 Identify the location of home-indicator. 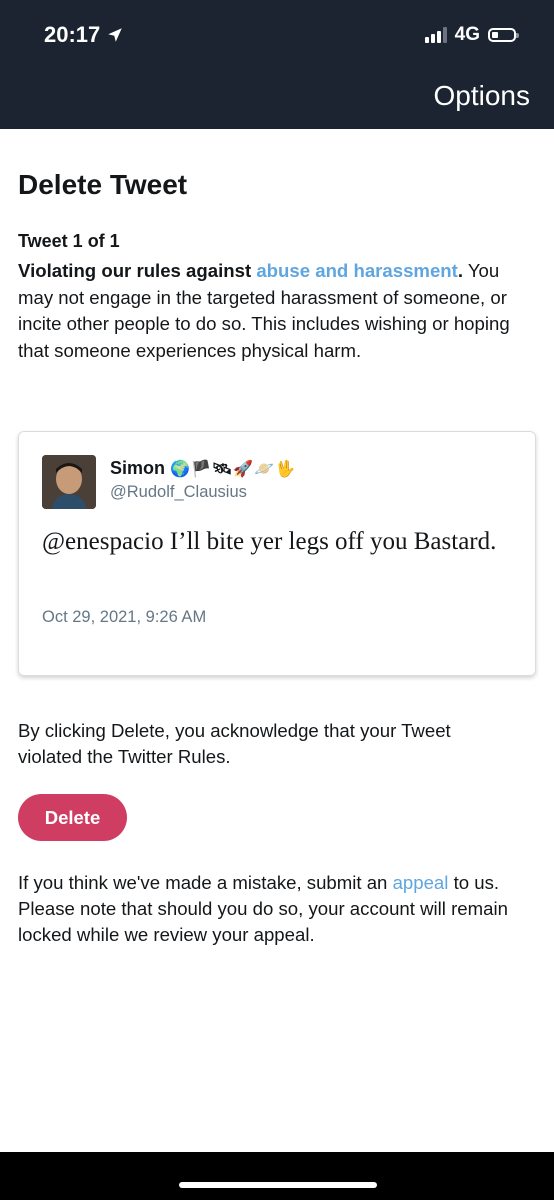
(278, 1185).